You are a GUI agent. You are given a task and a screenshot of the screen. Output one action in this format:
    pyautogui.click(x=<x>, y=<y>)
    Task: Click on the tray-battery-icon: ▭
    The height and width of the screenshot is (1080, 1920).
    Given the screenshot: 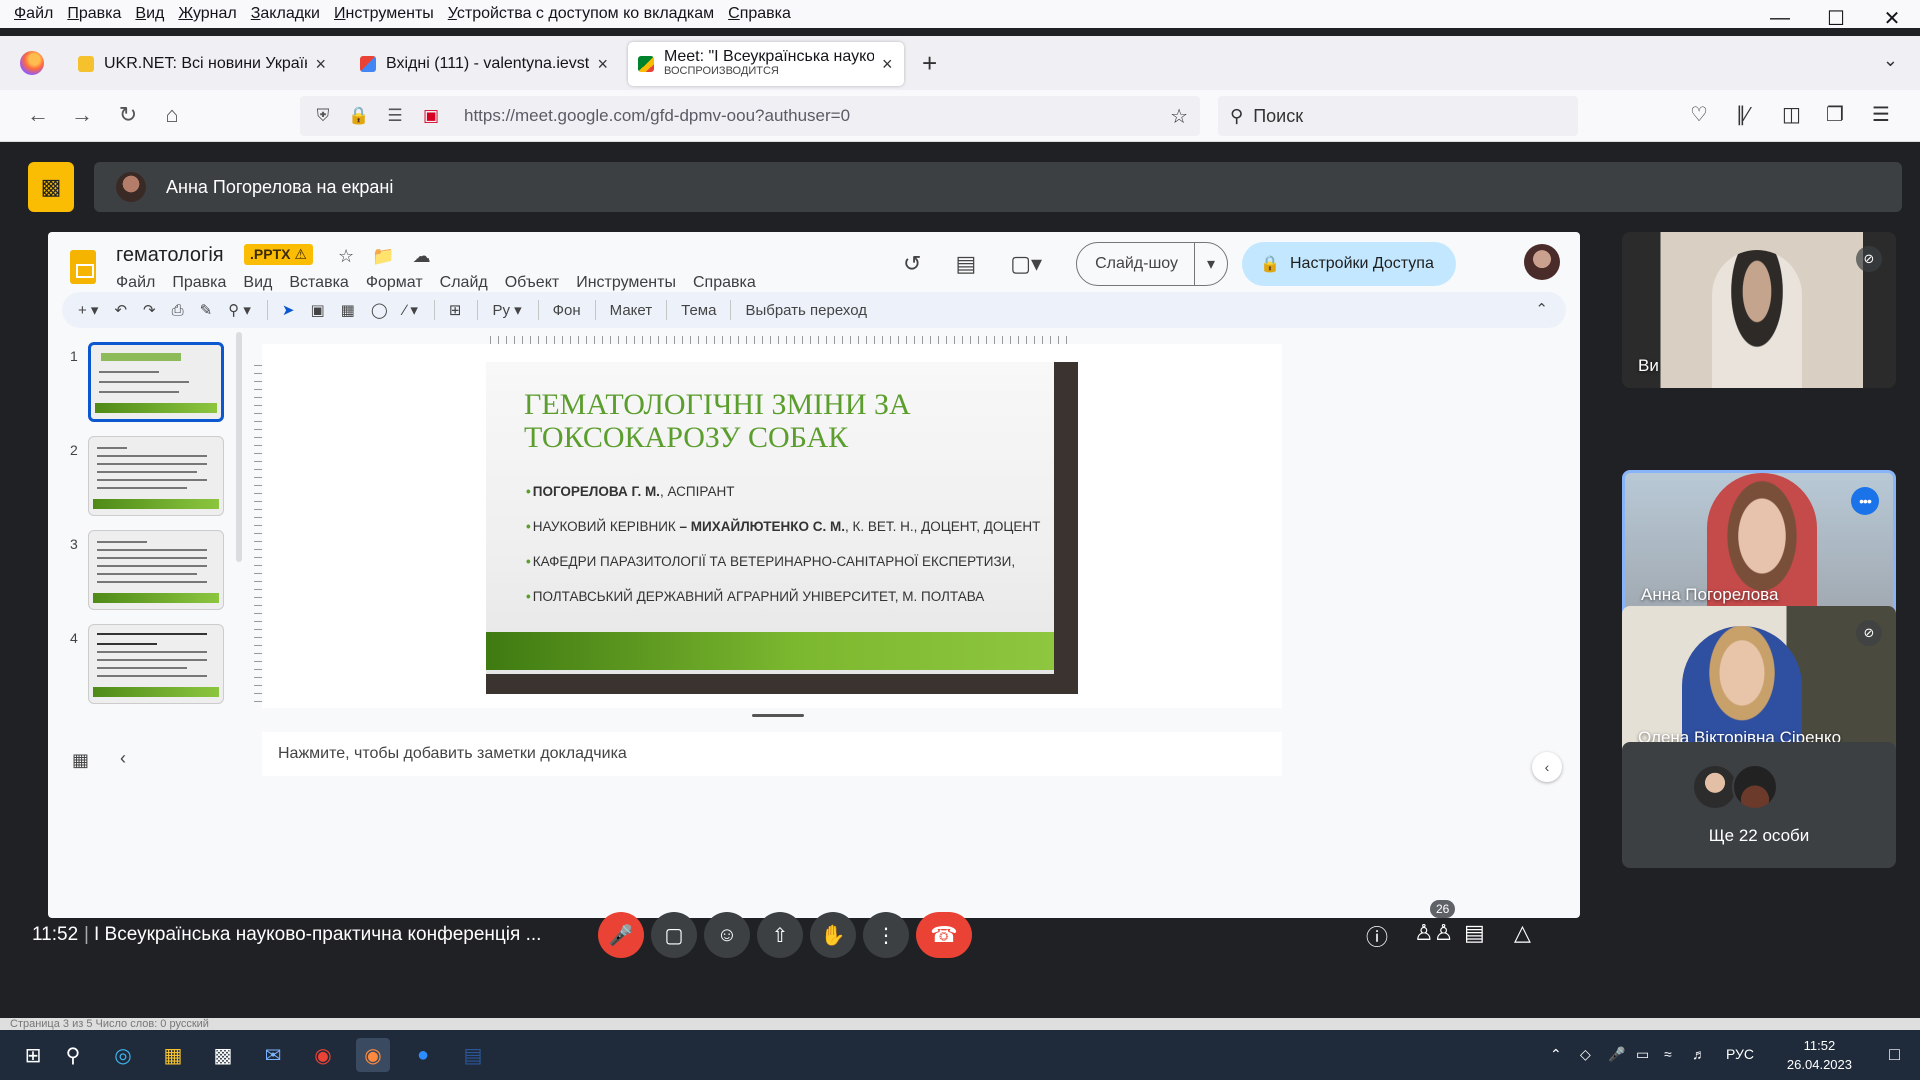 What is the action you would take?
    pyautogui.click(x=1642, y=1054)
    